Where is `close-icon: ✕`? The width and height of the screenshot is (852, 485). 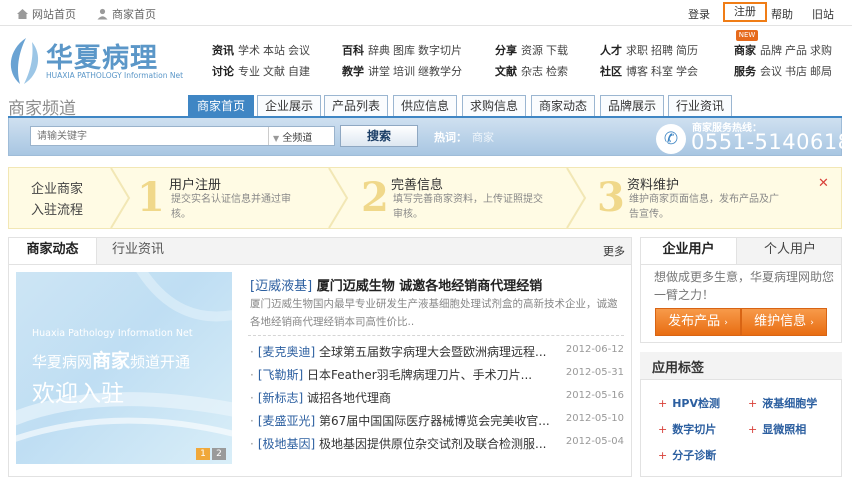 close-icon: ✕ is located at coordinates (823, 183).